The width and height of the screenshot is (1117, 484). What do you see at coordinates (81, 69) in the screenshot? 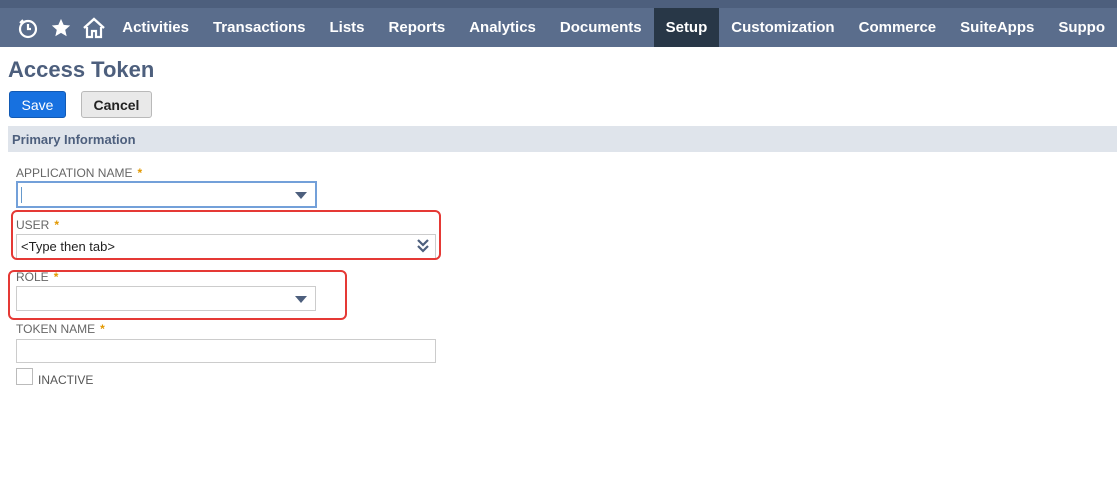
I see `page-title: Access Token` at bounding box center [81, 69].